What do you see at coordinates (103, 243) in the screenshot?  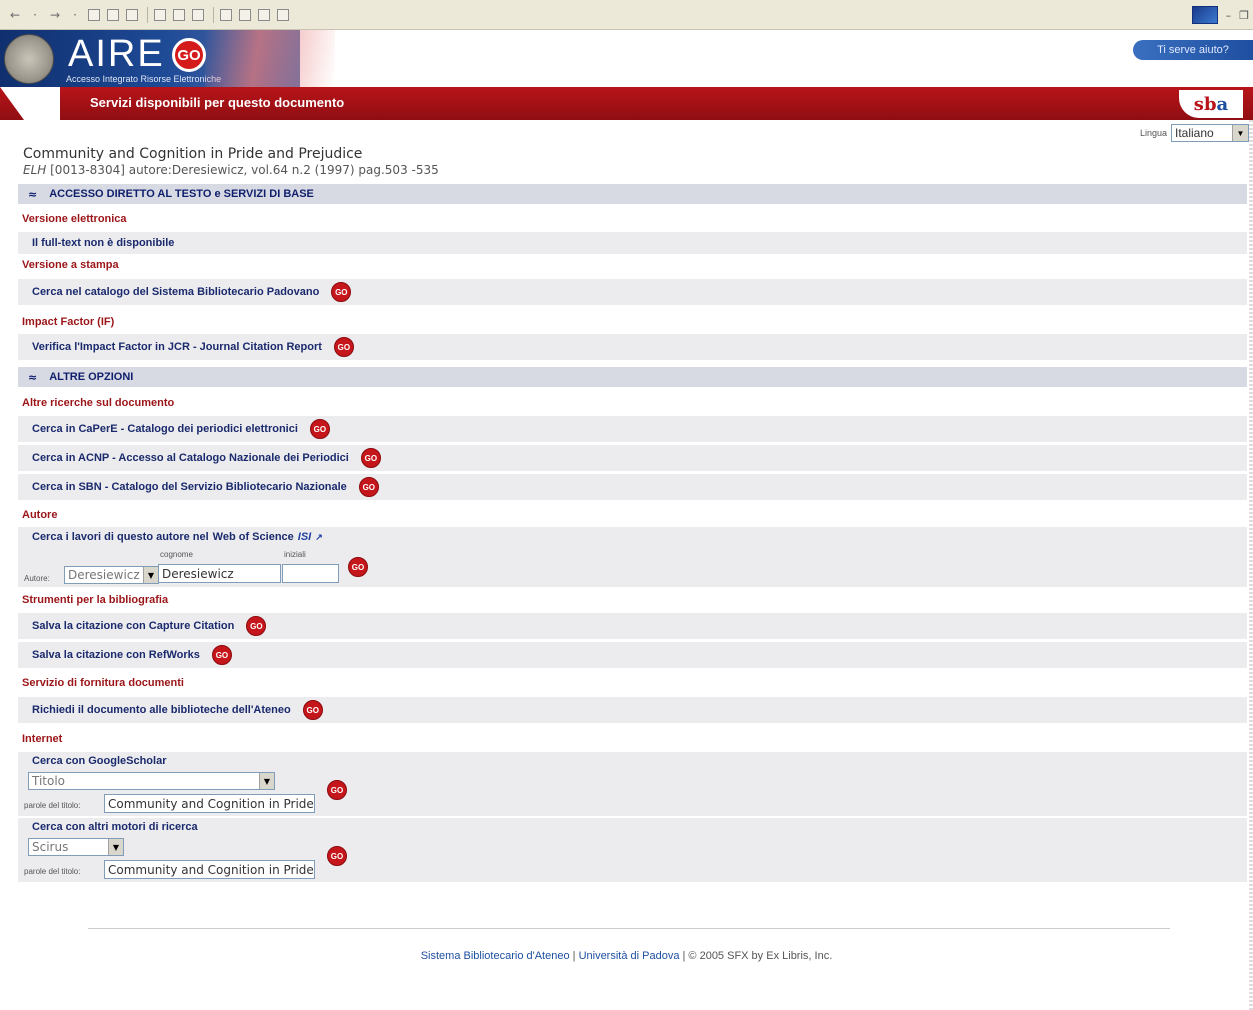 I see `service-label: Il full-text non è disponibile` at bounding box center [103, 243].